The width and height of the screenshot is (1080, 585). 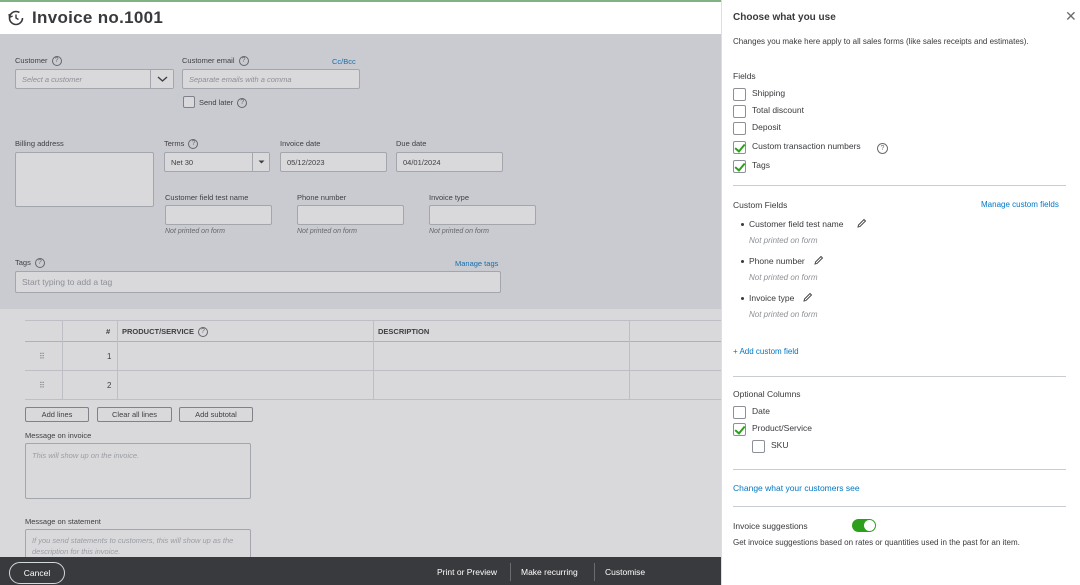 What do you see at coordinates (777, 261) in the screenshot?
I see `custom-field-name: Phone number` at bounding box center [777, 261].